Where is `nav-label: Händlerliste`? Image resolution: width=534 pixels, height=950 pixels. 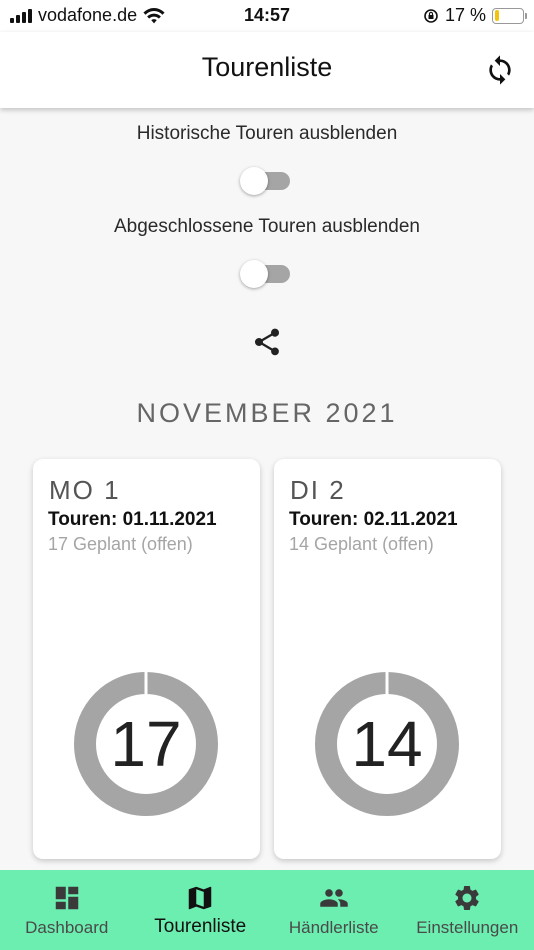
nav-label: Händlerliste is located at coordinates (333, 927).